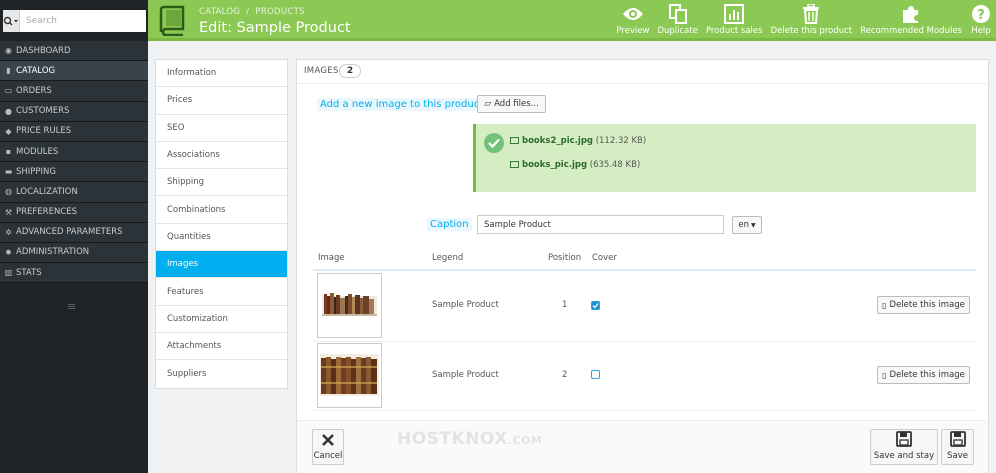 This screenshot has height=473, width=996. I want to click on toolbar-label: Preview, so click(633, 31).